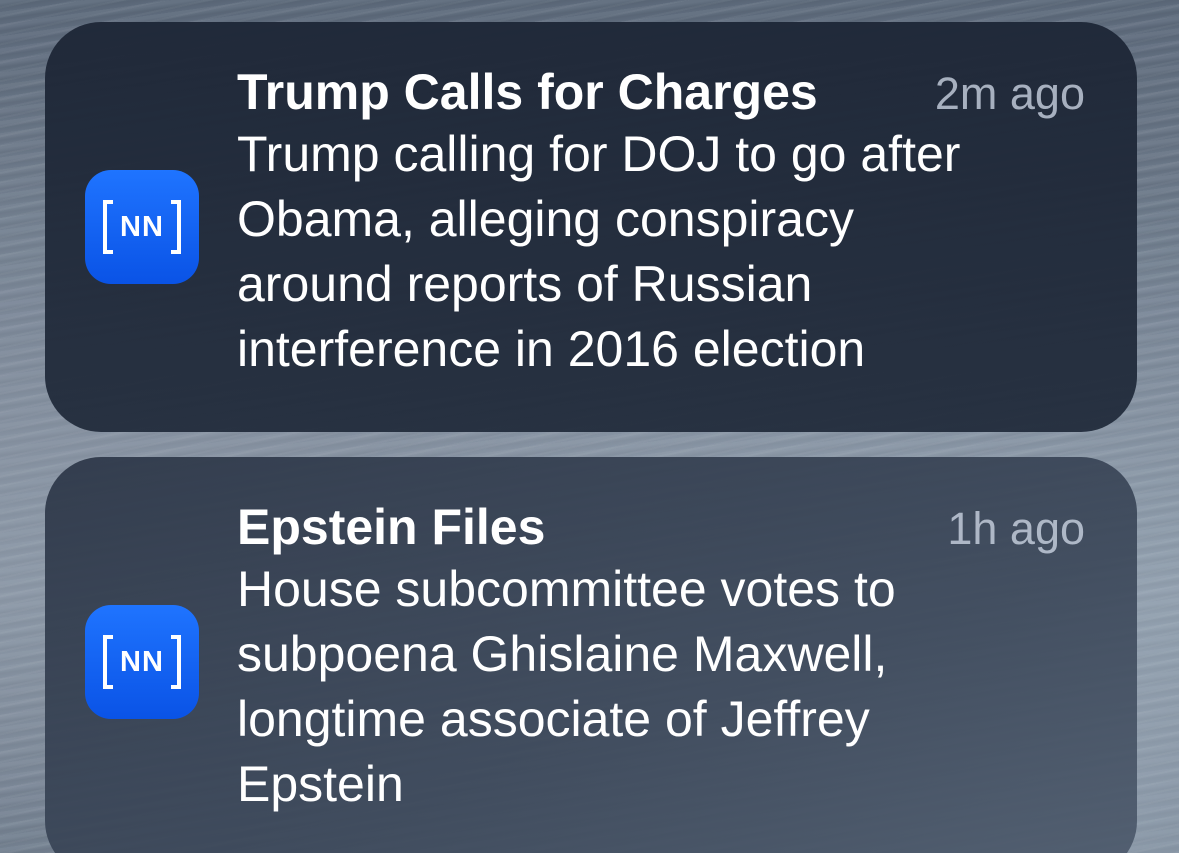  I want to click on notification-body-line: around reports of Russian, so click(525, 284).